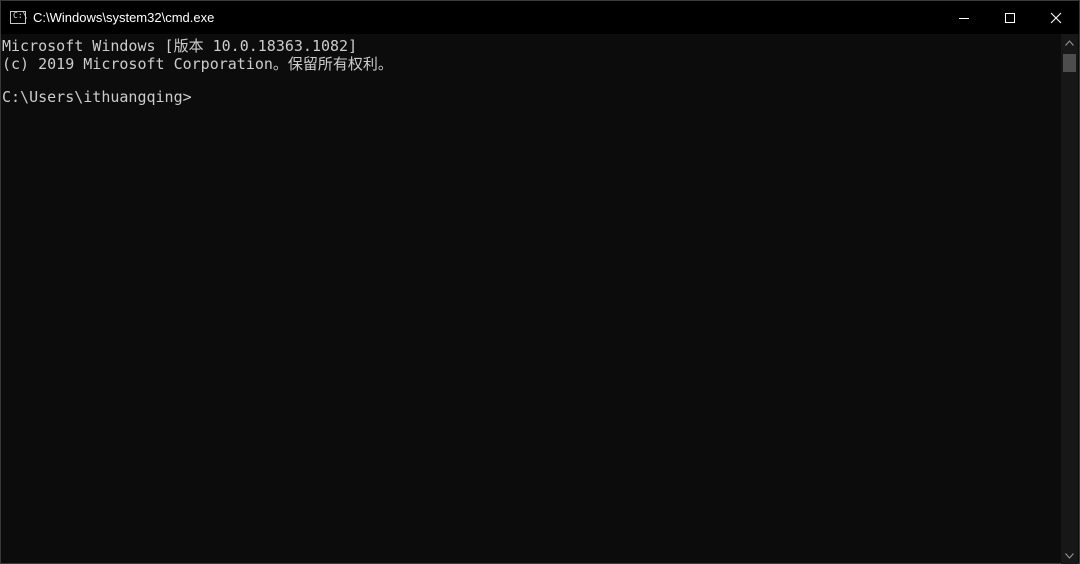  I want to click on minimize-button, so click(964, 17).